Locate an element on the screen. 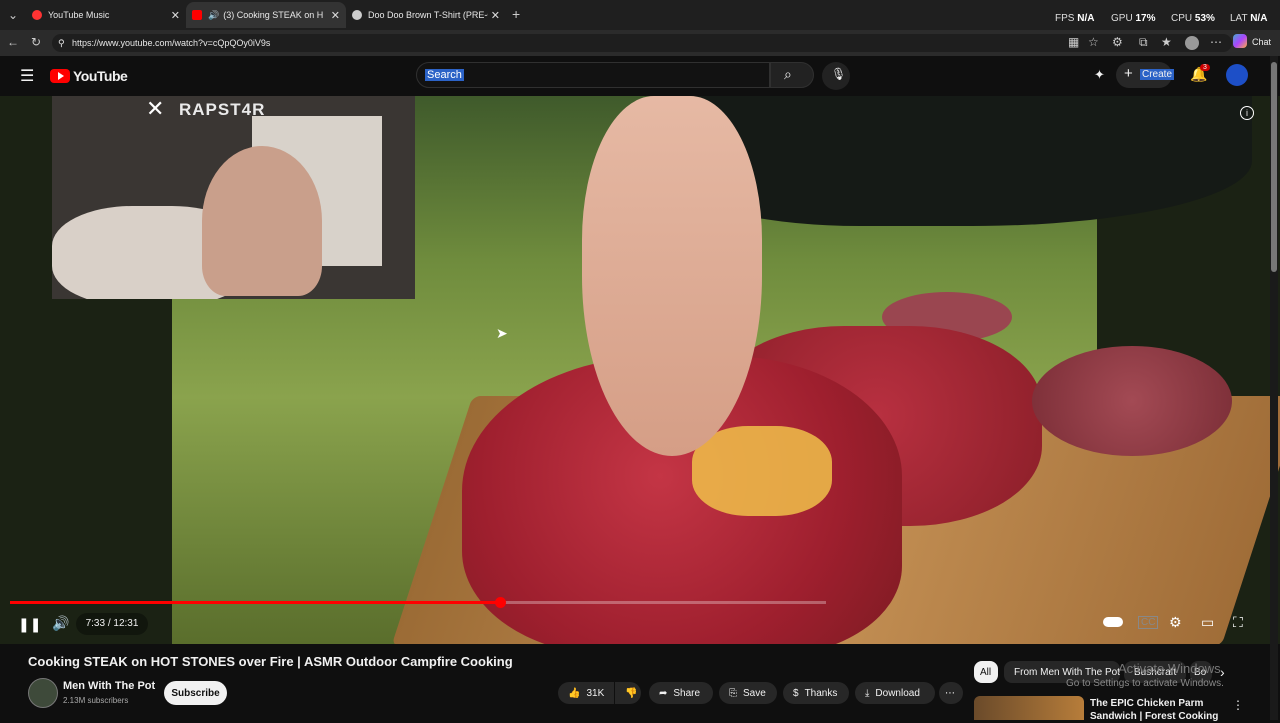 The image size is (1280, 723). bookmark-icon: ⎘ is located at coordinates (733, 693).